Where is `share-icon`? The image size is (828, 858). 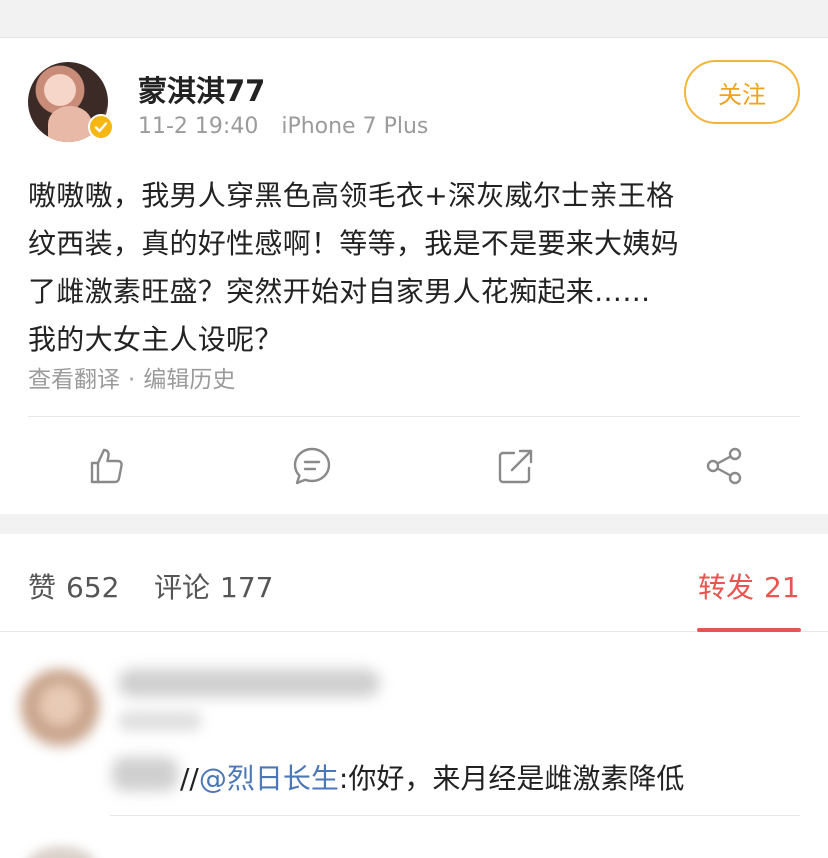 share-icon is located at coordinates (724, 466).